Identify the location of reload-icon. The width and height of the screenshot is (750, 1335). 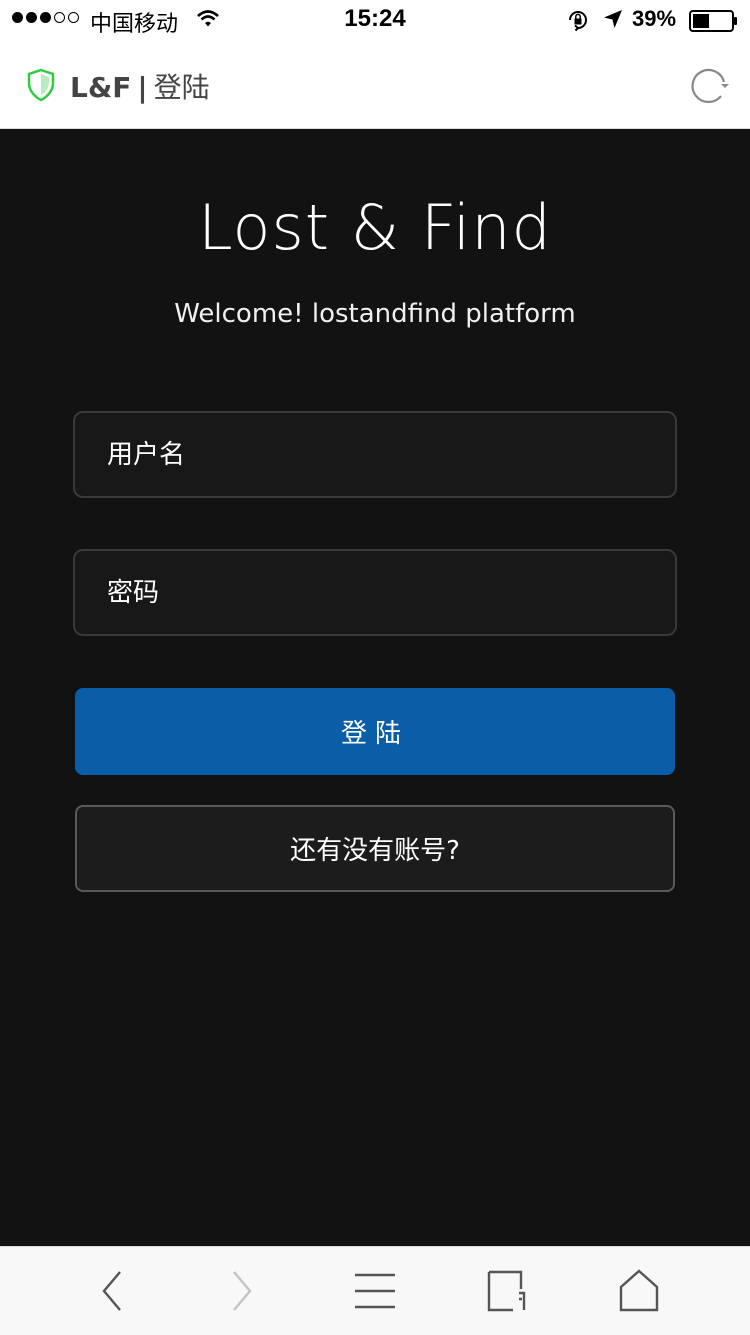
(709, 87).